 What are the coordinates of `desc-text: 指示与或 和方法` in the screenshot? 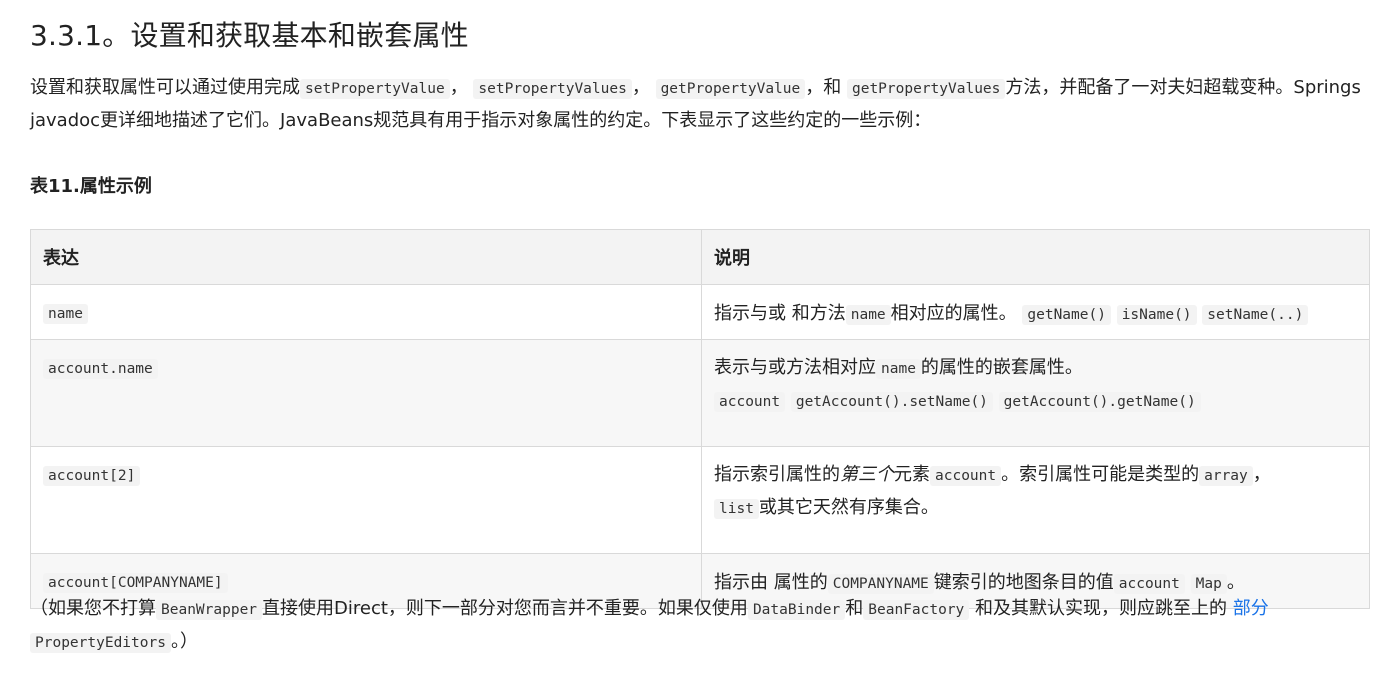 It's located at (780, 313).